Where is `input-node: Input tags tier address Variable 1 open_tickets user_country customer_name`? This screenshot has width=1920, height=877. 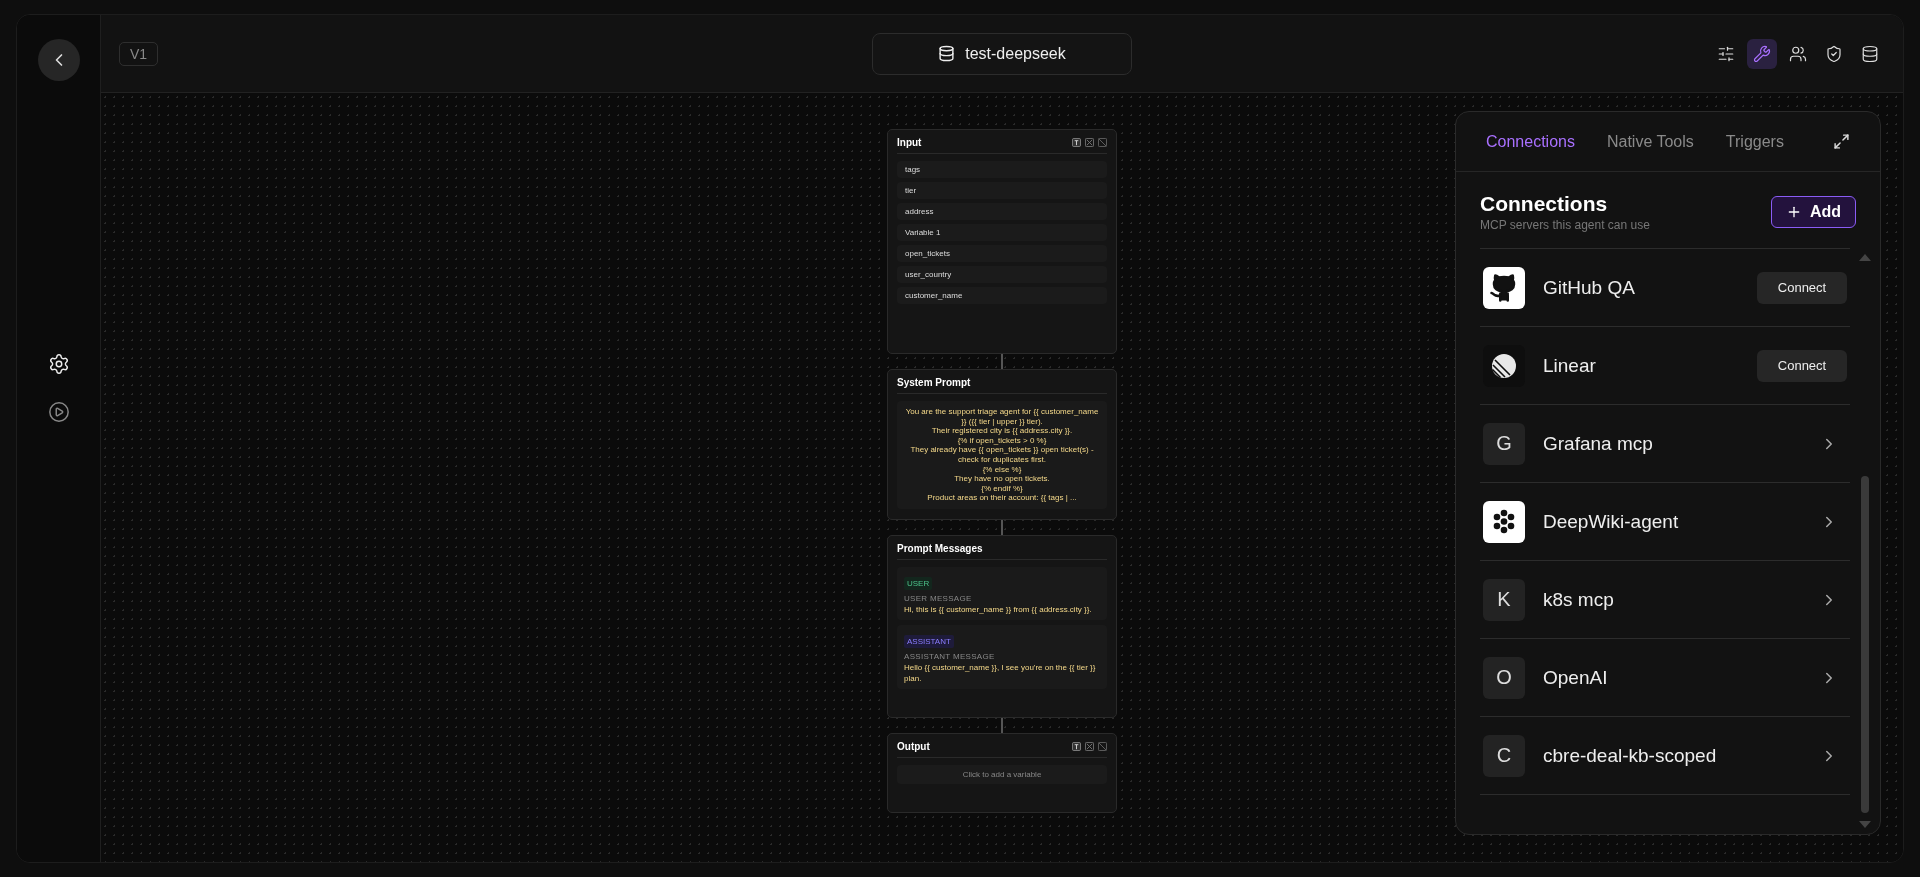
input-node: Input tags tier address Variable 1 open_tickets user_country customer_name is located at coordinates (1002, 241).